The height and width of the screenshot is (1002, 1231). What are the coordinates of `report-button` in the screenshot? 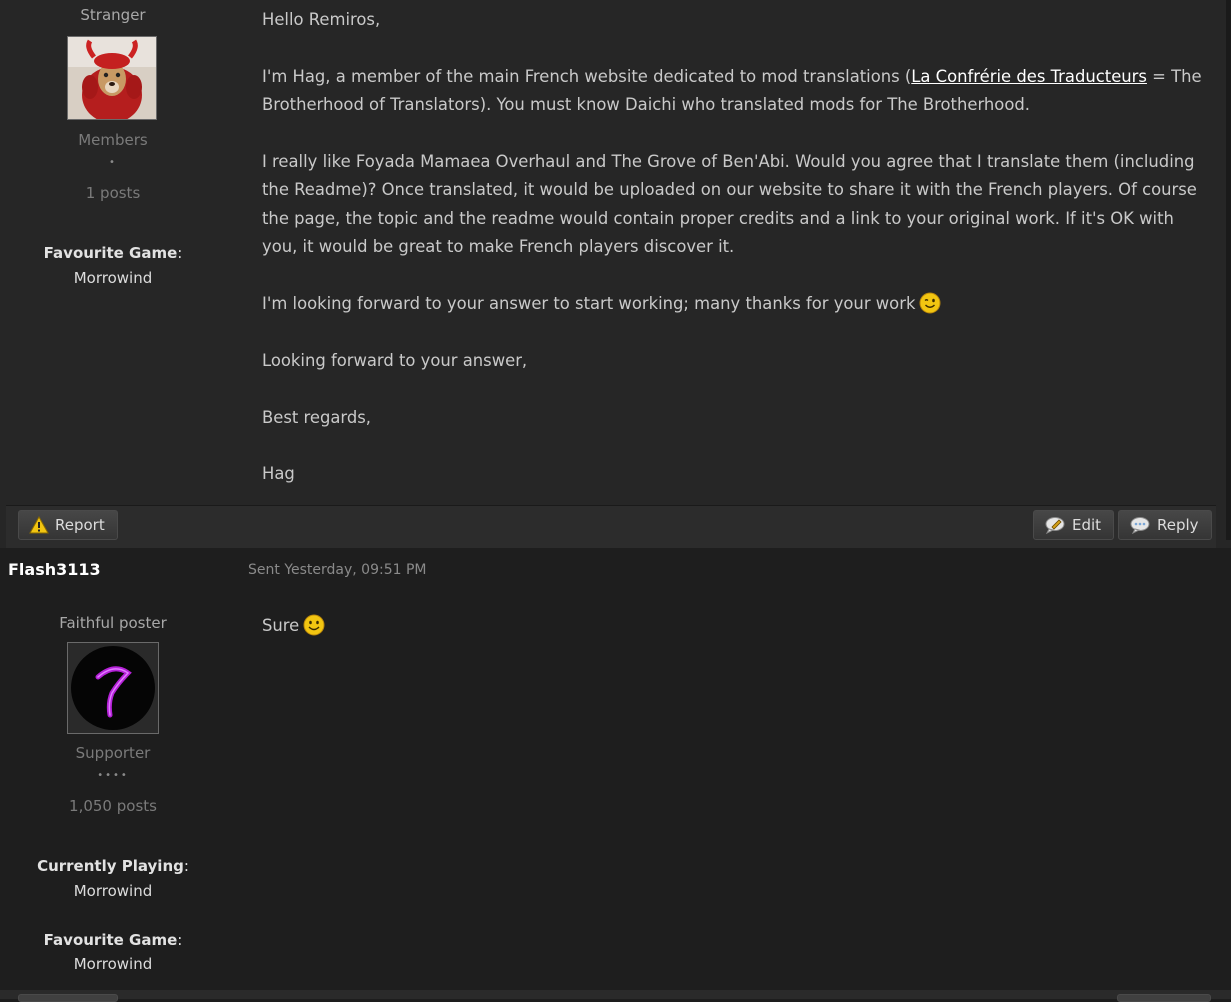 It's located at (68, 998).